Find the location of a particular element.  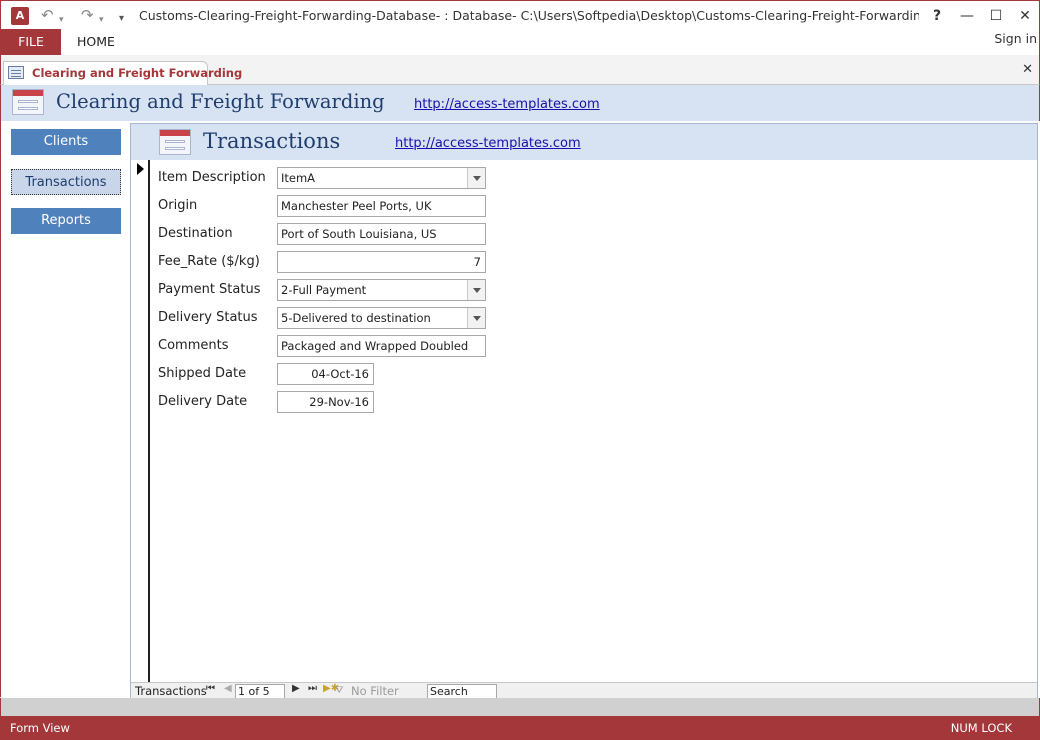

delivery-date-label: Delivery Date is located at coordinates (203, 401).